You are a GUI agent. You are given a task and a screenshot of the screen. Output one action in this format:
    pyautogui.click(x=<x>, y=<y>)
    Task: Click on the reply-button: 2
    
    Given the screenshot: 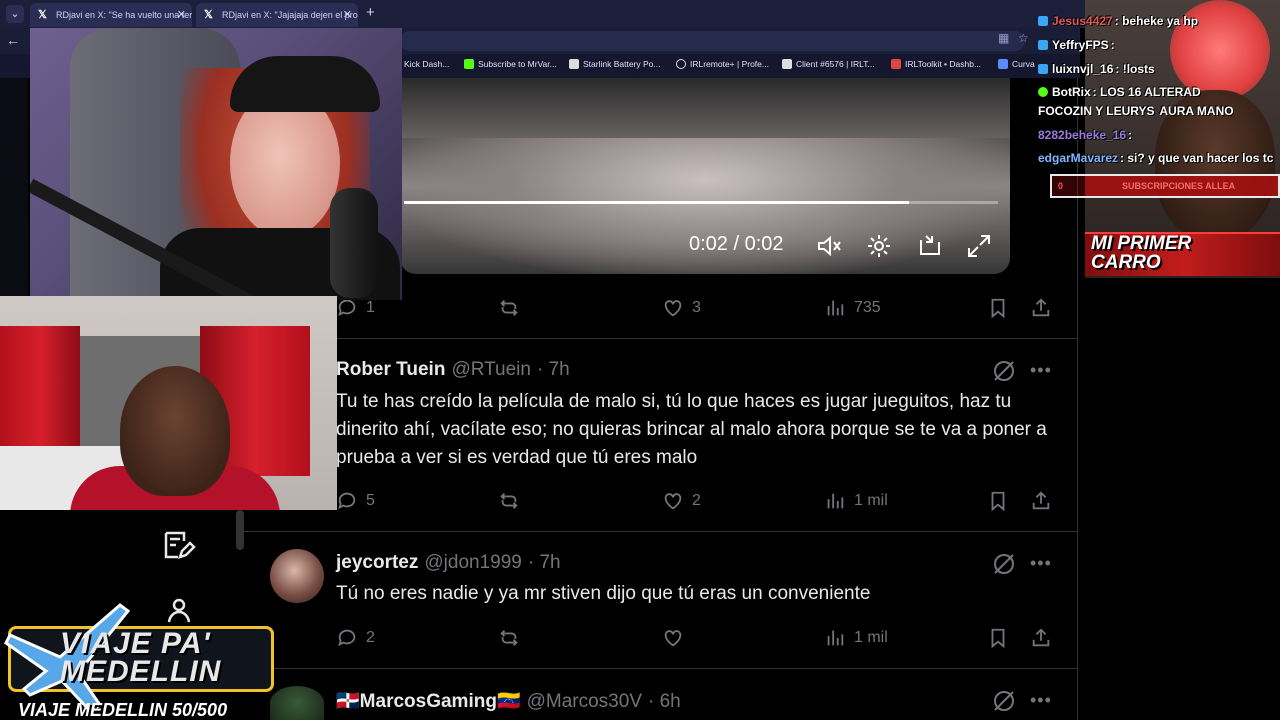 What is the action you would take?
    pyautogui.click(x=355, y=638)
    